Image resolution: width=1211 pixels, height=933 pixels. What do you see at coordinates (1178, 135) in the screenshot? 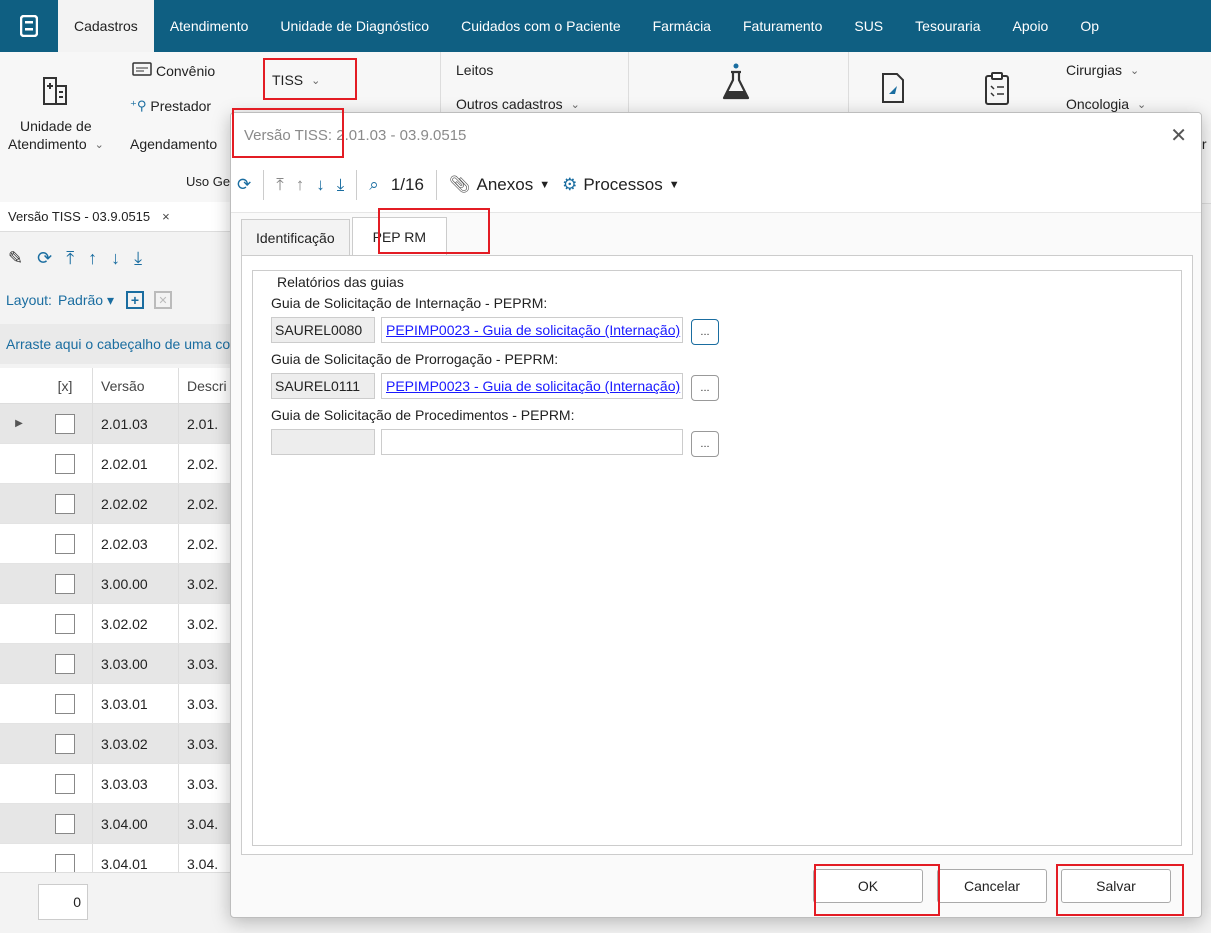
I see `close-icon: ✕` at bounding box center [1178, 135].